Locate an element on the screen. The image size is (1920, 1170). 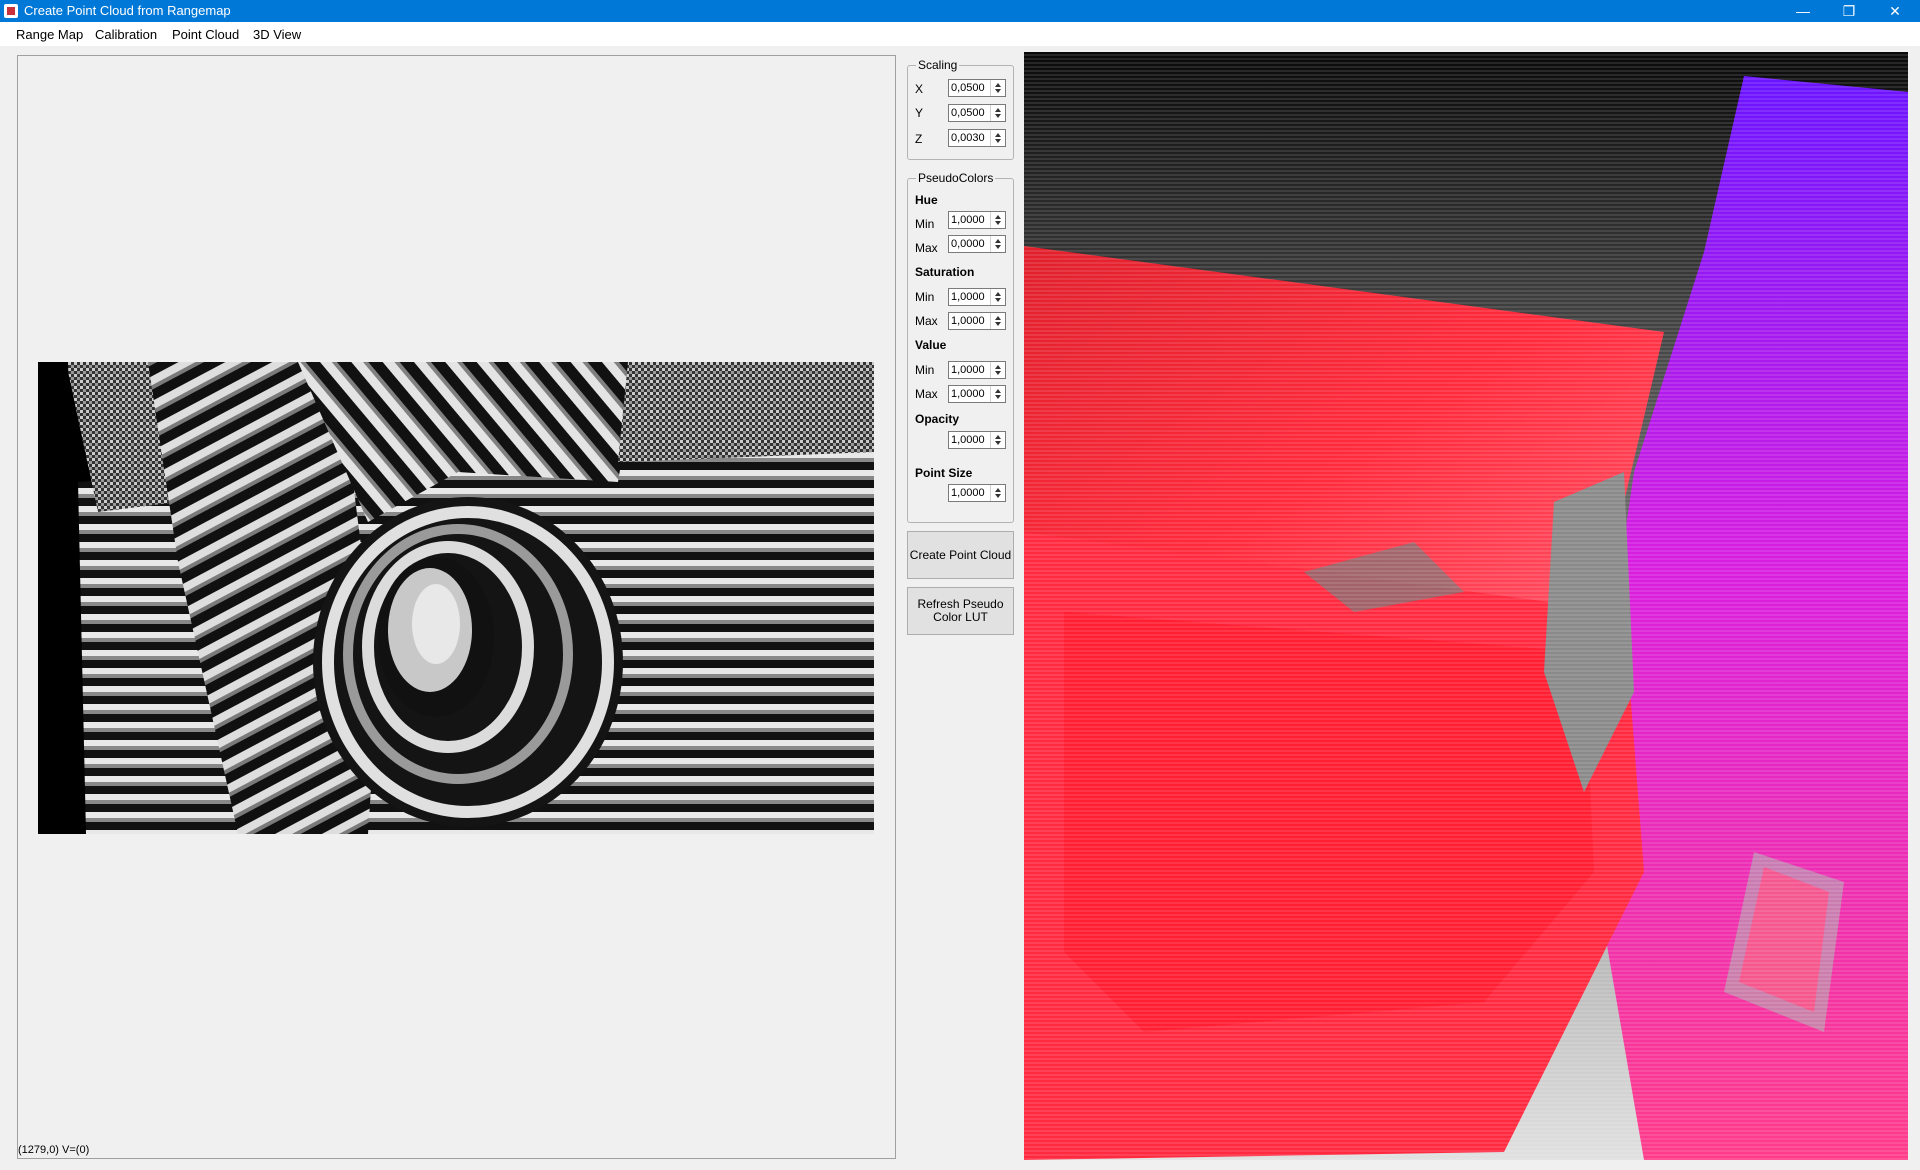
status-bar: (1279,0) V=(0) is located at coordinates (54, 1150).